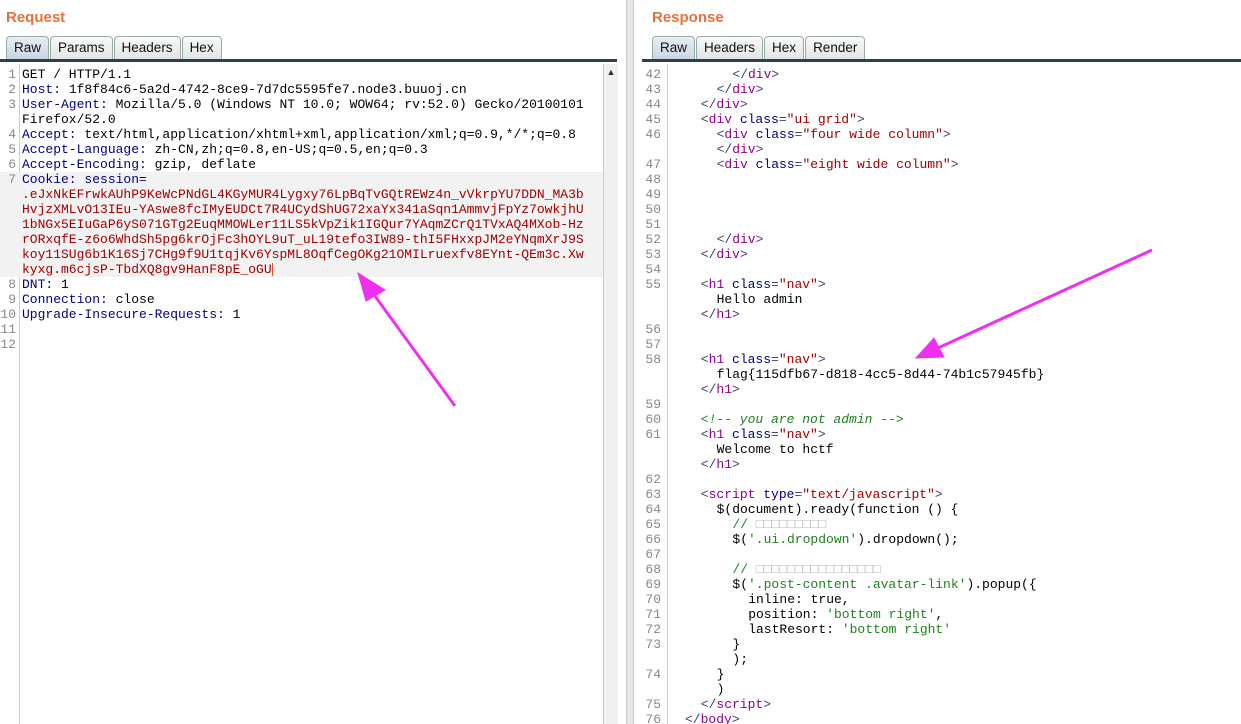  I want to click on code-token: ).popup({, so click(1001, 584).